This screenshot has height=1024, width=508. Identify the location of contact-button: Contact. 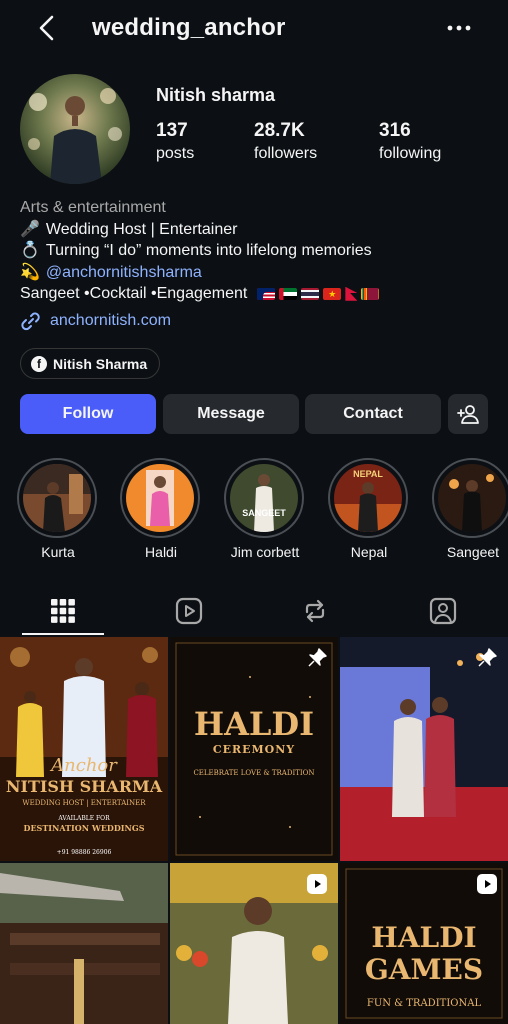
(373, 414).